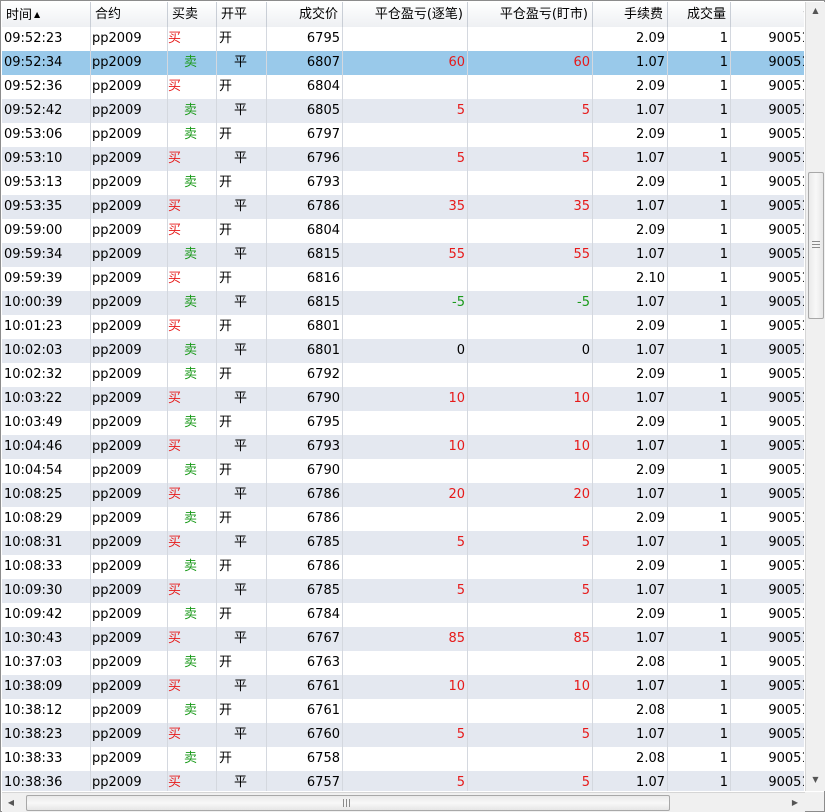 The height and width of the screenshot is (812, 825). I want to click on vertical-scrollbar: ▲ ▼, so click(815, 396).